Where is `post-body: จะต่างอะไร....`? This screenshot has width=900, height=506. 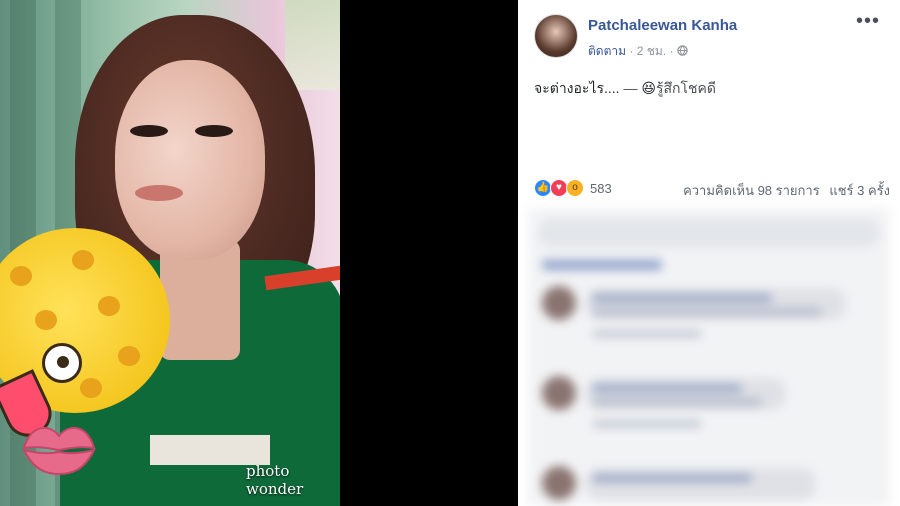
post-body: จะต่างอะไร.... is located at coordinates (577, 88).